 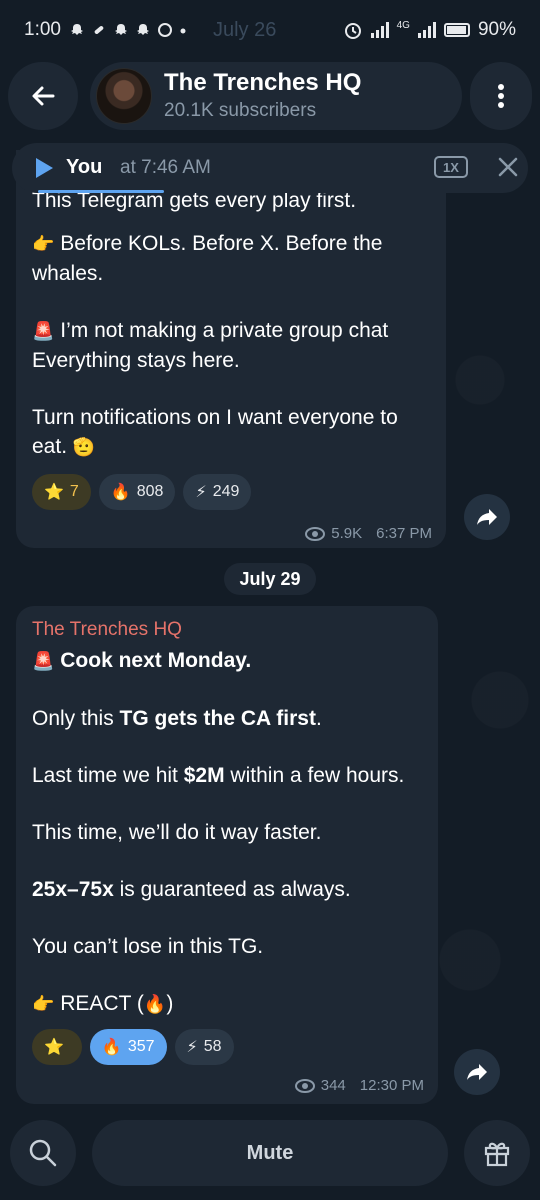 I want to click on more-options-button, so click(x=501, y=96).